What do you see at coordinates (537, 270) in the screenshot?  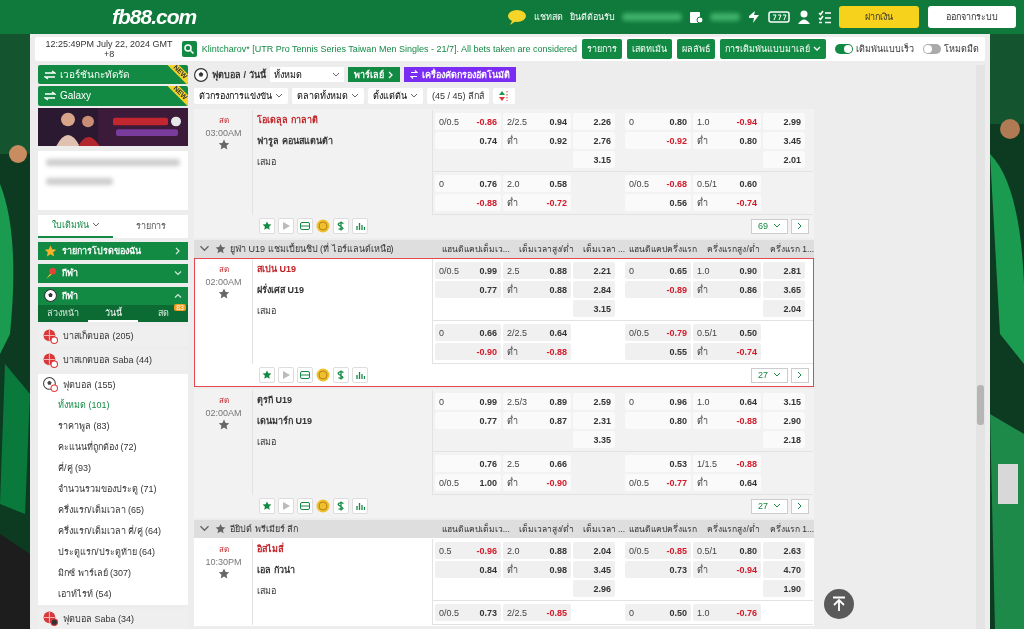 I see `odds-cell: 2.5 0.88` at bounding box center [537, 270].